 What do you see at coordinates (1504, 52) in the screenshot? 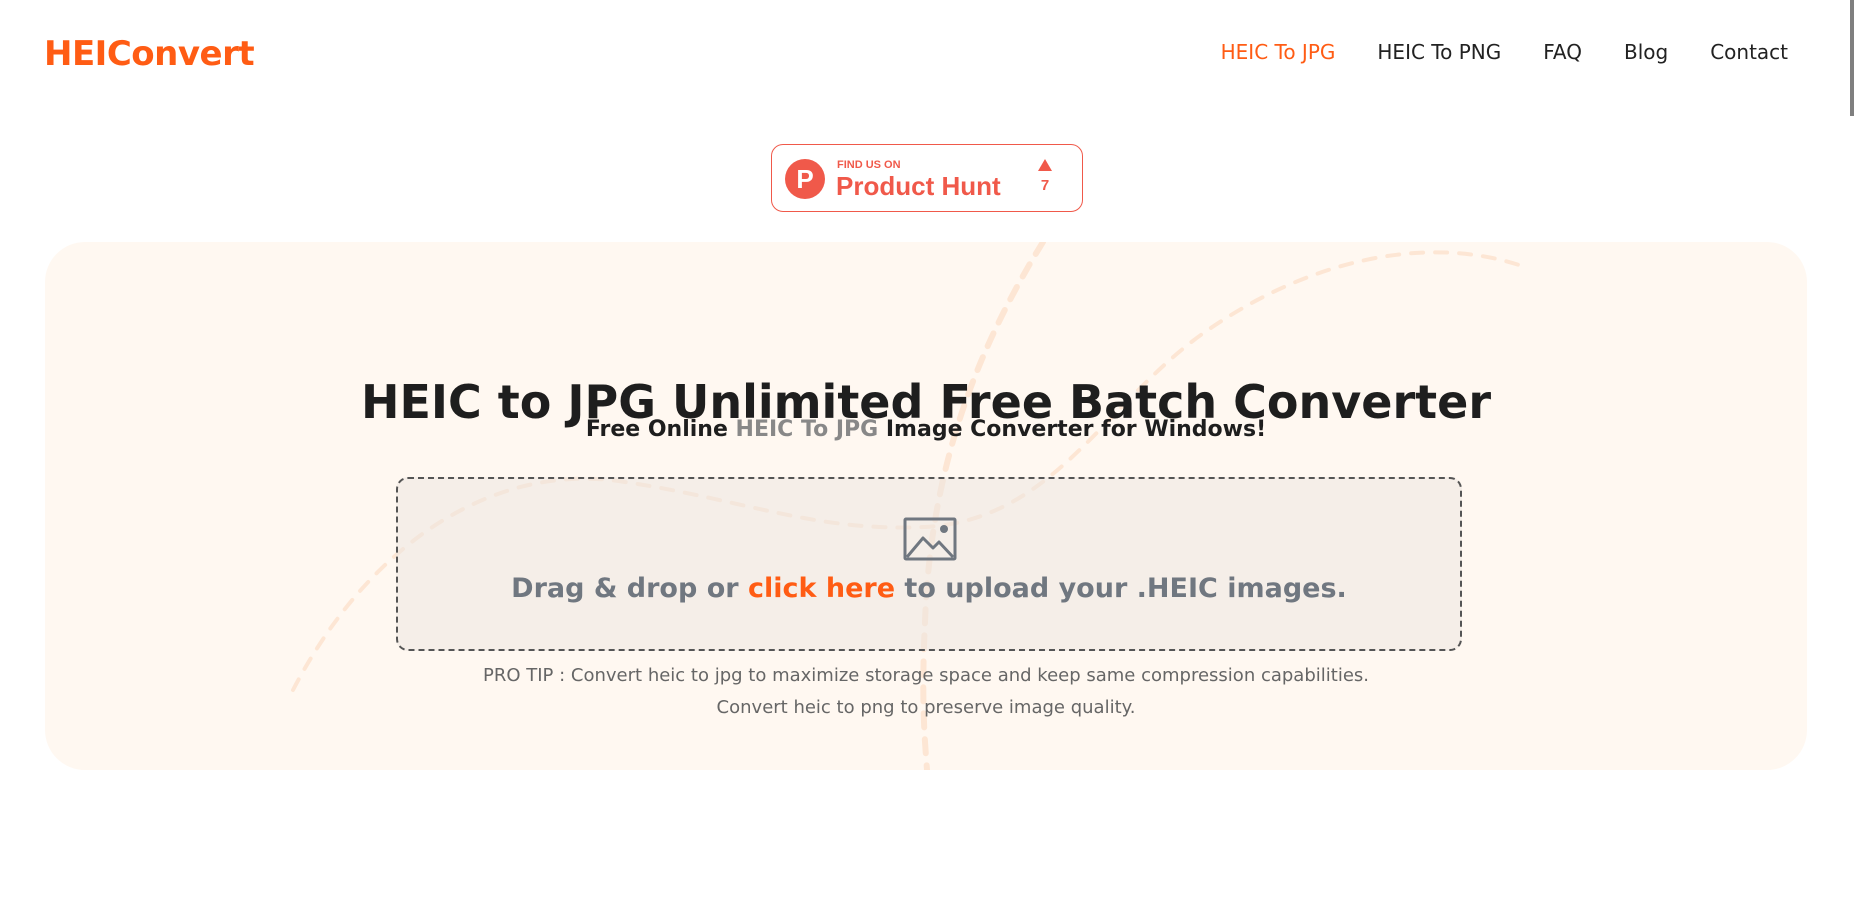
I see `main-nav: HEIC To JPG HEIC To PNG FAQ Blog Contact` at bounding box center [1504, 52].